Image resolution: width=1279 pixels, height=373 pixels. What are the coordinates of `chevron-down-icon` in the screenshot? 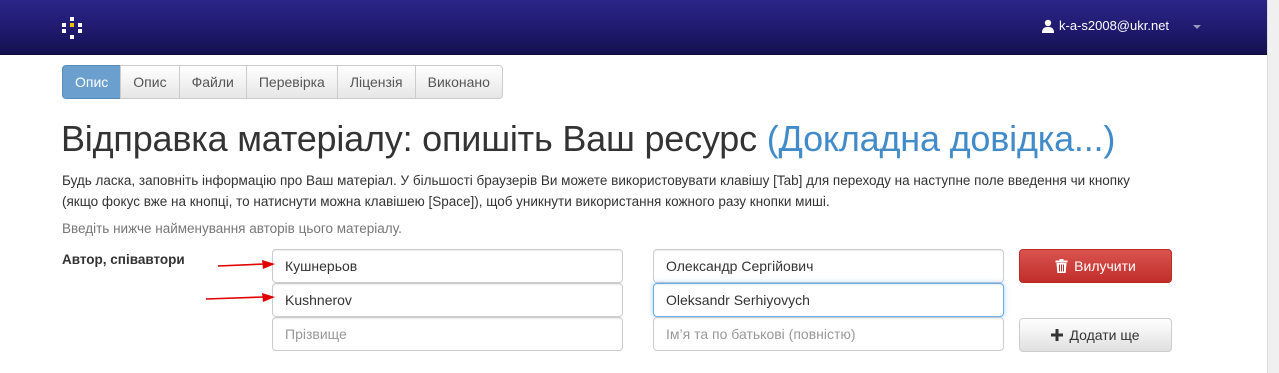 It's located at (1197, 27).